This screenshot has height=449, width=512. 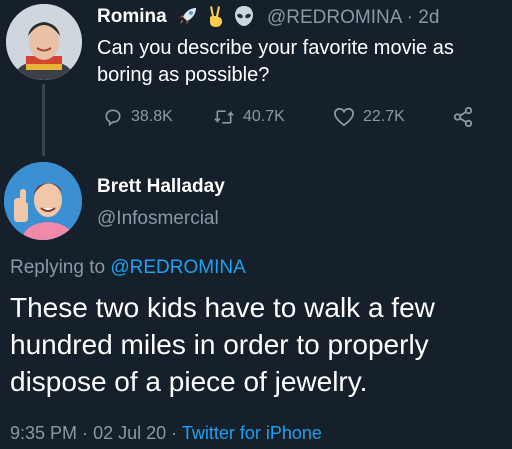 I want to click on share-button, so click(x=467, y=117).